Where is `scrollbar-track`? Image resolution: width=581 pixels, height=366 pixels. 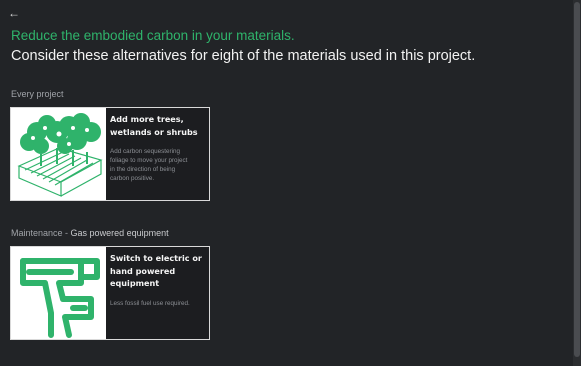 scrollbar-track is located at coordinates (577, 183).